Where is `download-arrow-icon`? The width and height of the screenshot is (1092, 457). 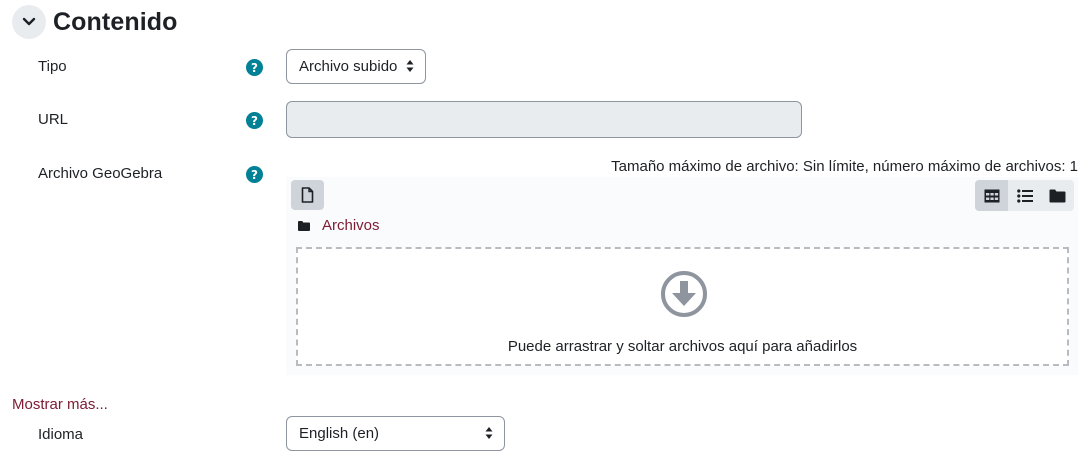 download-arrow-icon is located at coordinates (684, 294).